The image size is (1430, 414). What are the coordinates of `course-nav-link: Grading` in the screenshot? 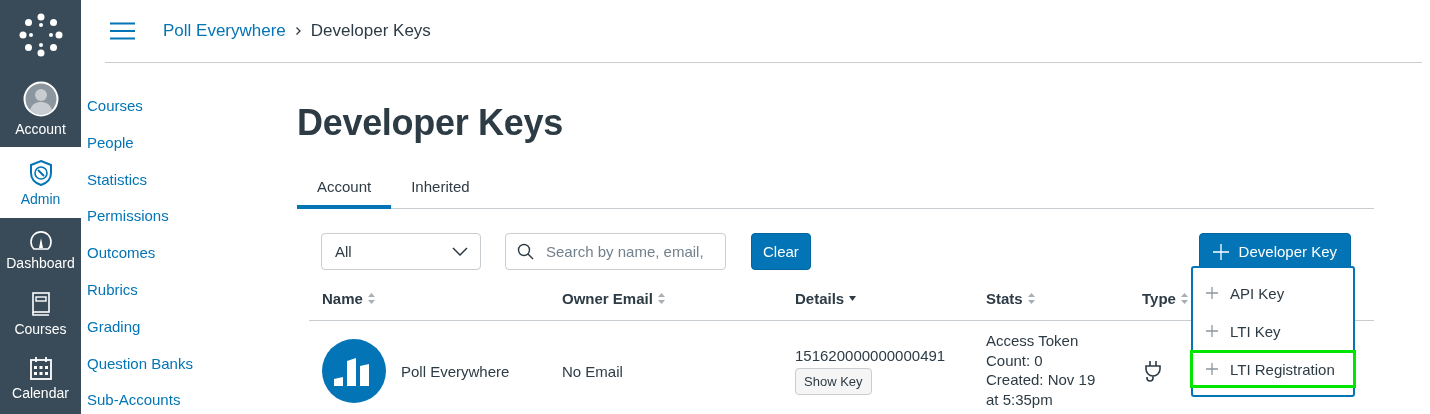 It's located at (192, 335).